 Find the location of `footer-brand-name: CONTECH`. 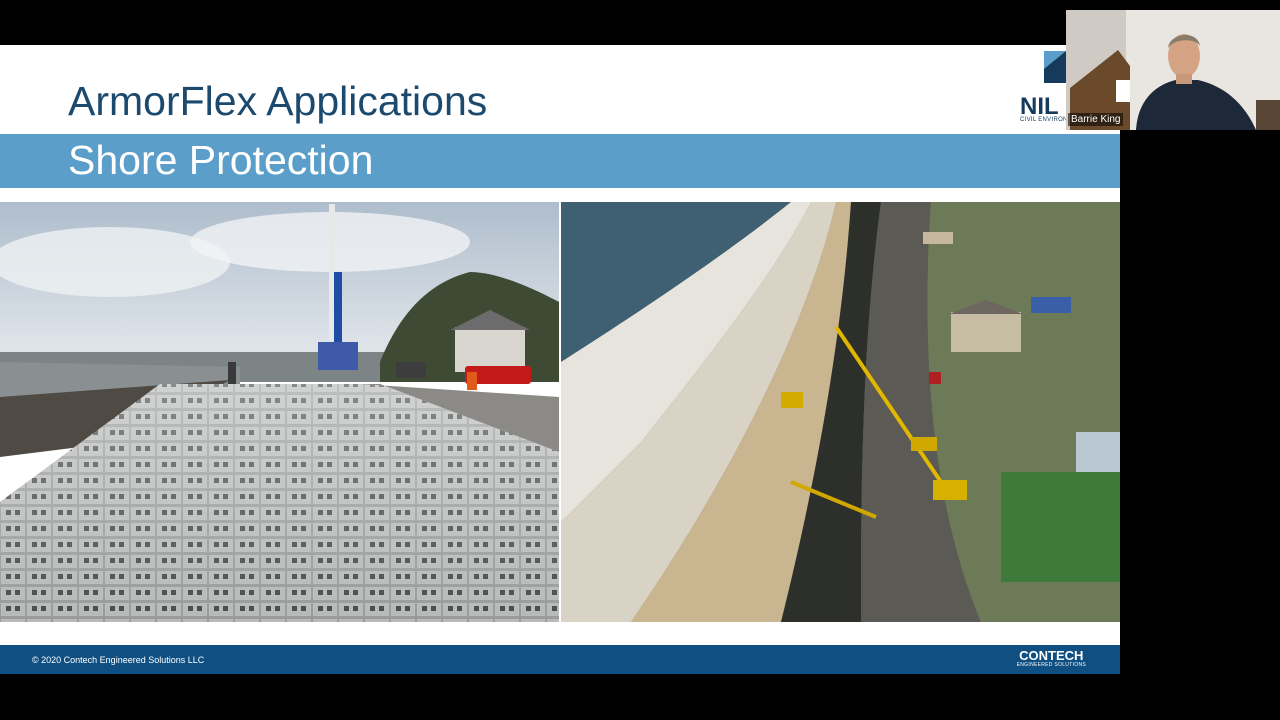

footer-brand-name: CONTECH is located at coordinates (1051, 655).